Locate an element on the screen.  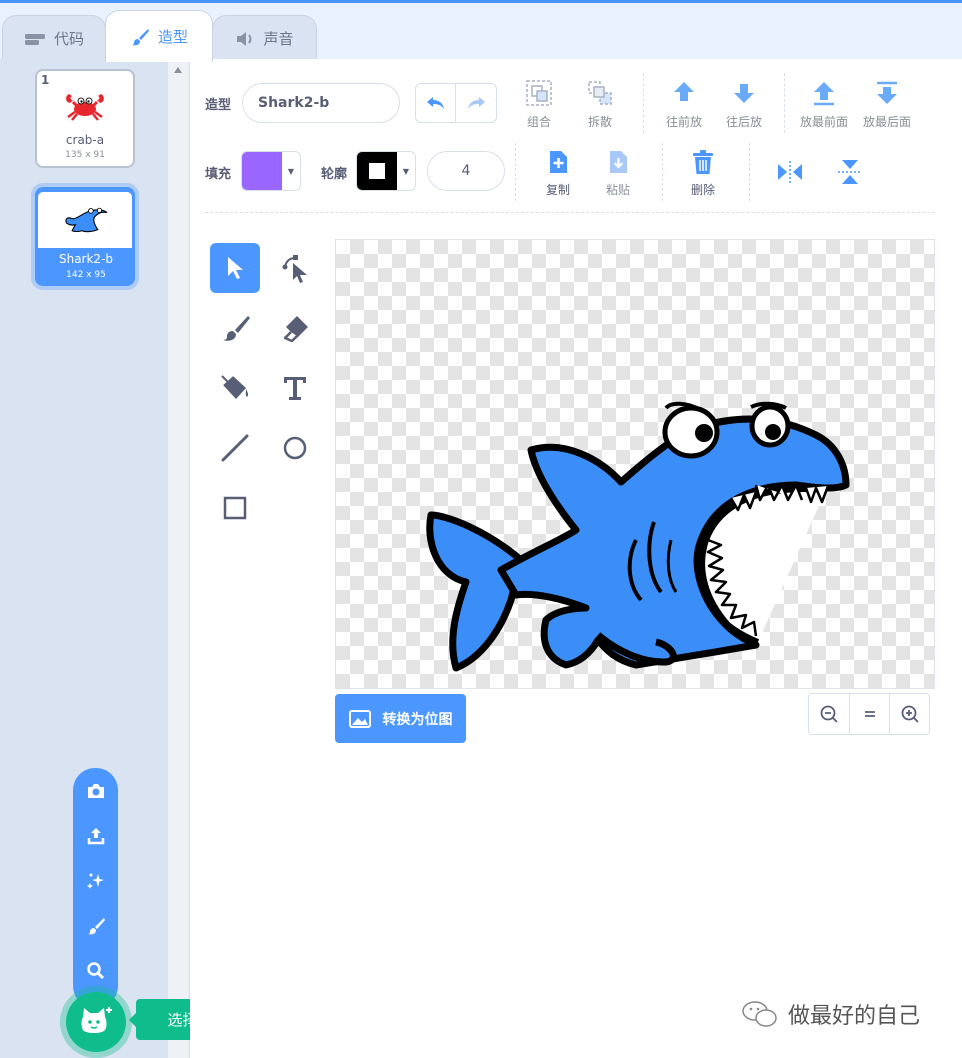
costume-name-input: Shark2-b is located at coordinates (321, 103).